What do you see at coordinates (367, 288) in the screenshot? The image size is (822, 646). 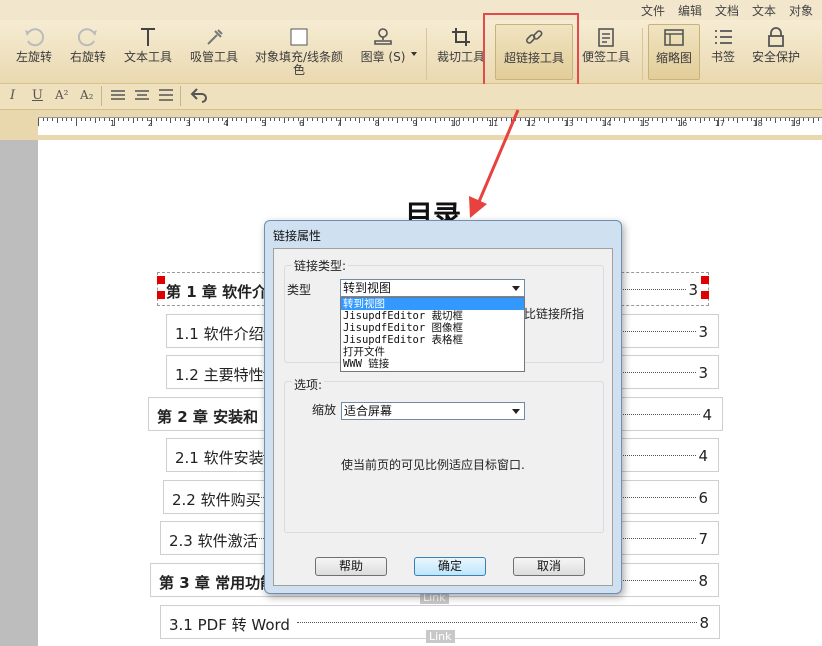 I see `type-value: 转到视图` at bounding box center [367, 288].